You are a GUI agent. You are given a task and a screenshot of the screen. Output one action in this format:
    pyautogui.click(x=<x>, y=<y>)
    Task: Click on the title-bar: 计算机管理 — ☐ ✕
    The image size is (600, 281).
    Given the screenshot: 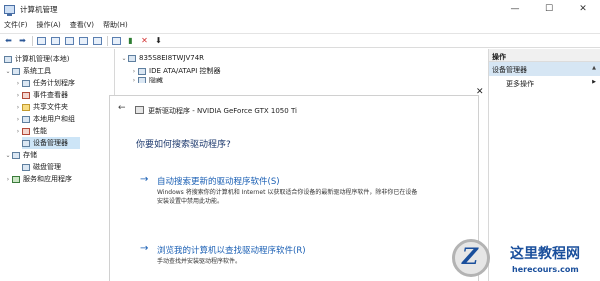 What is the action you would take?
    pyautogui.click(x=300, y=9)
    